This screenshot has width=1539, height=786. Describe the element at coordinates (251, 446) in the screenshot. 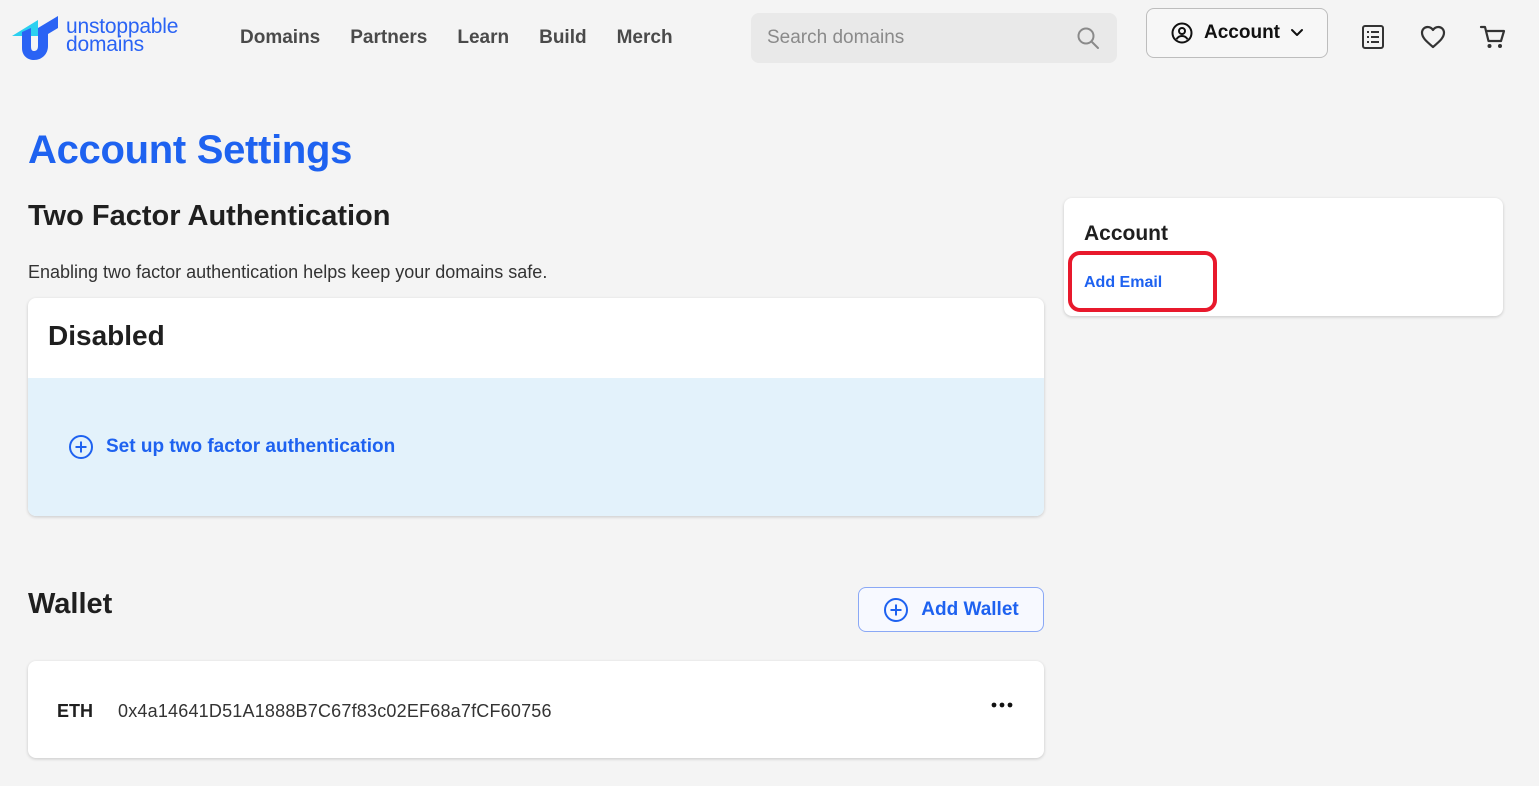

I see `setup-two-factor-label: Set up two factor authentication` at that location.